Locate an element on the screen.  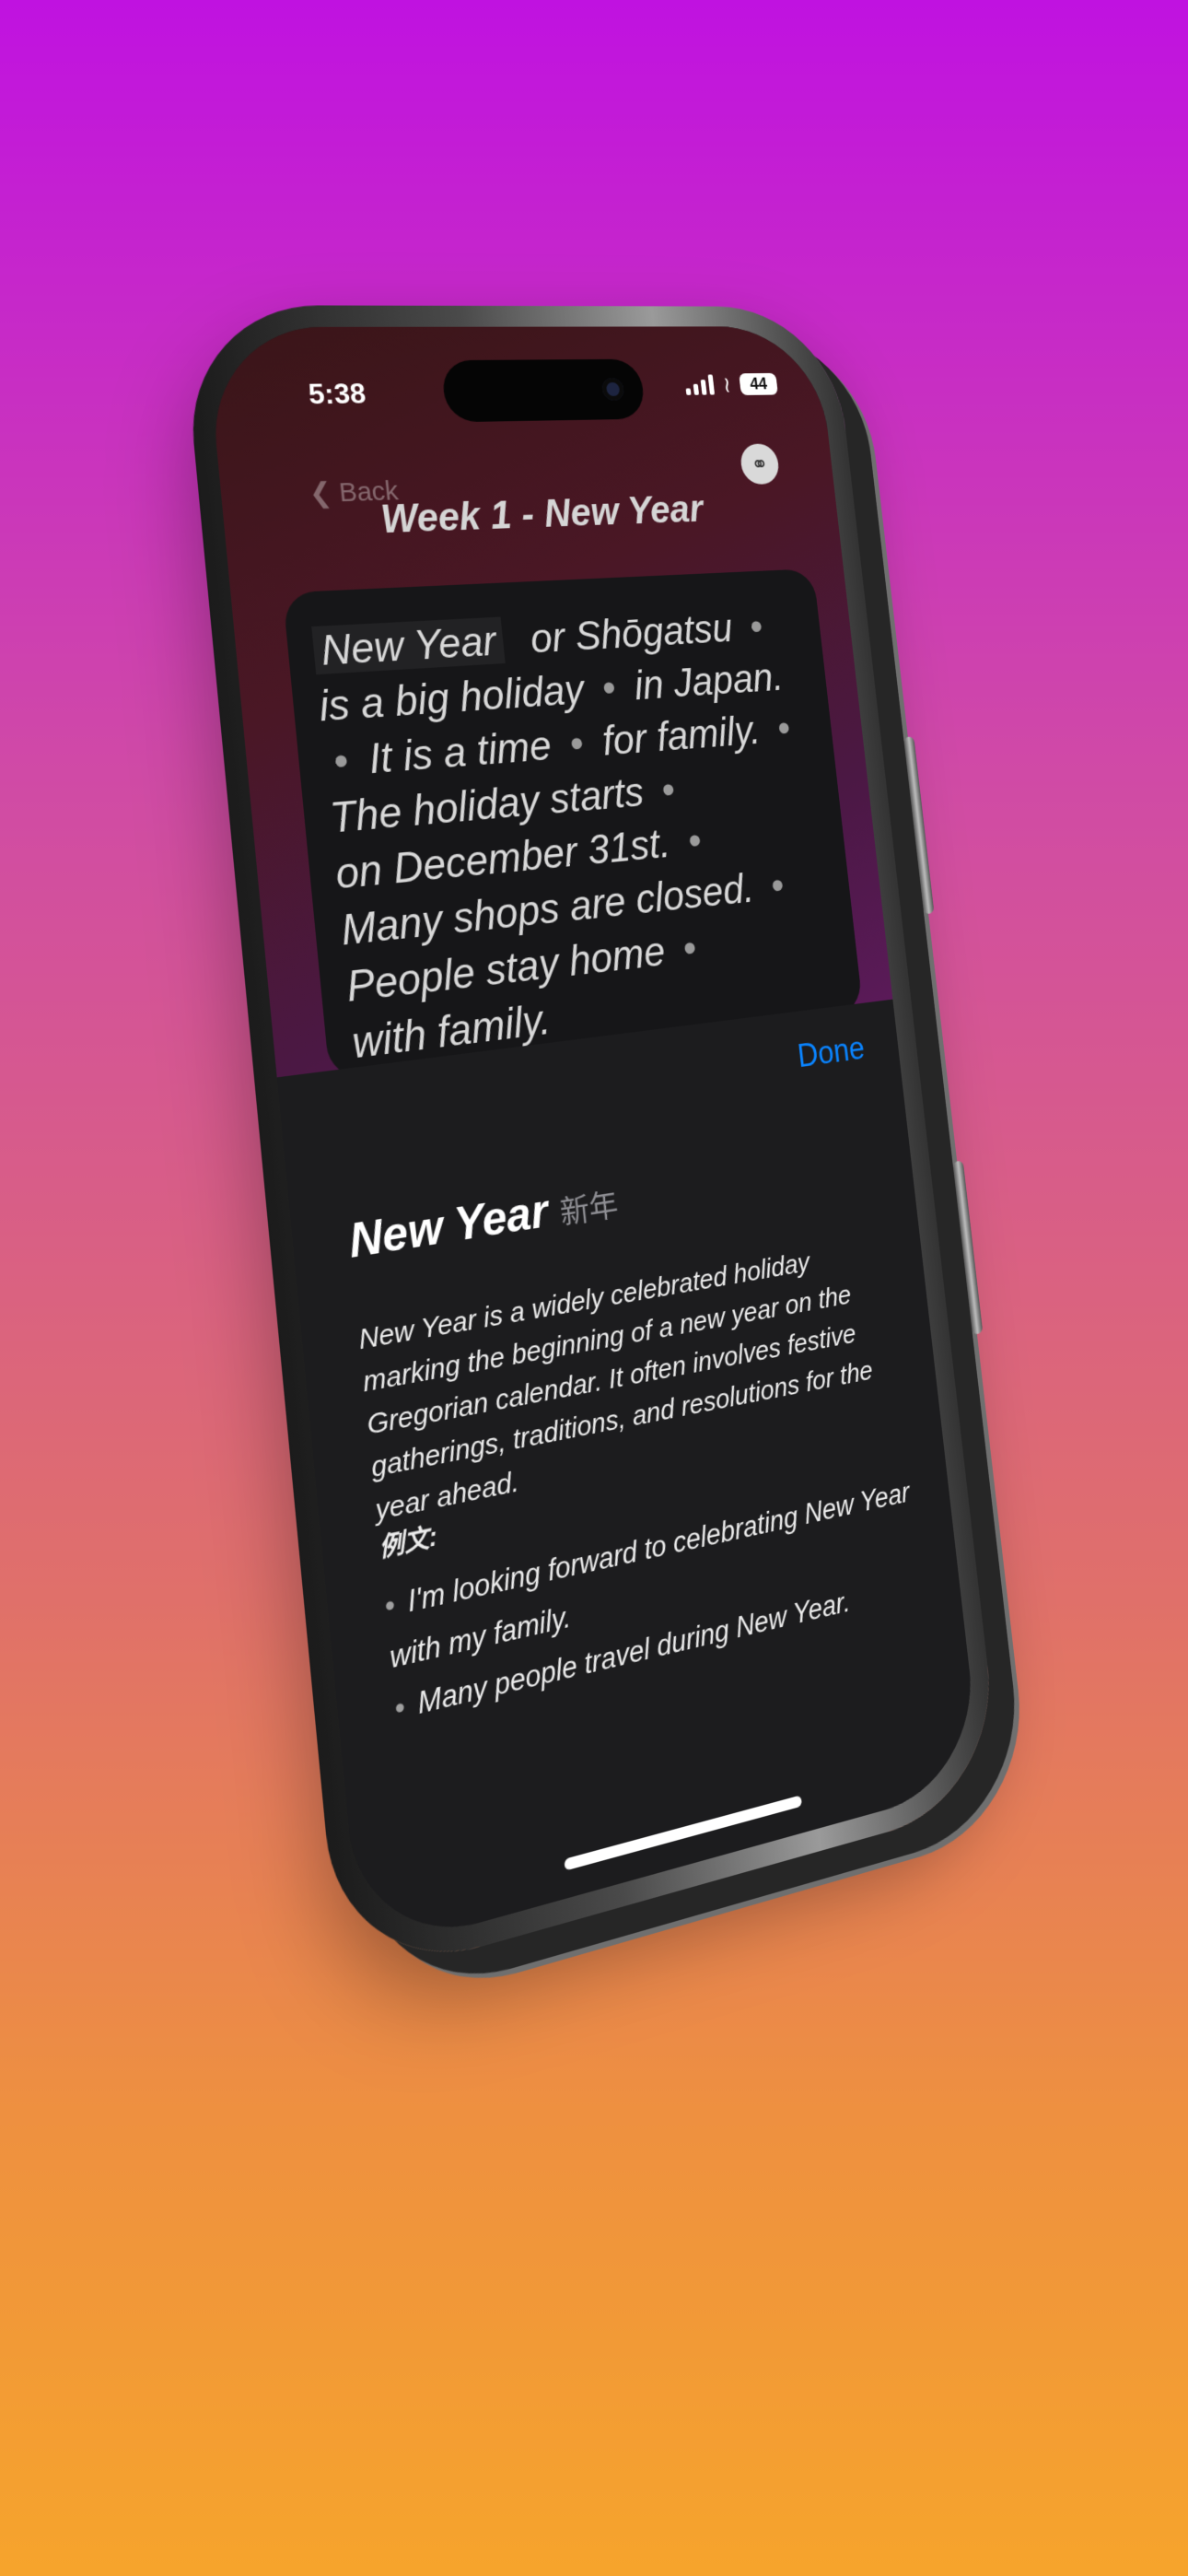
status-time: 5:38 is located at coordinates (337, 394).